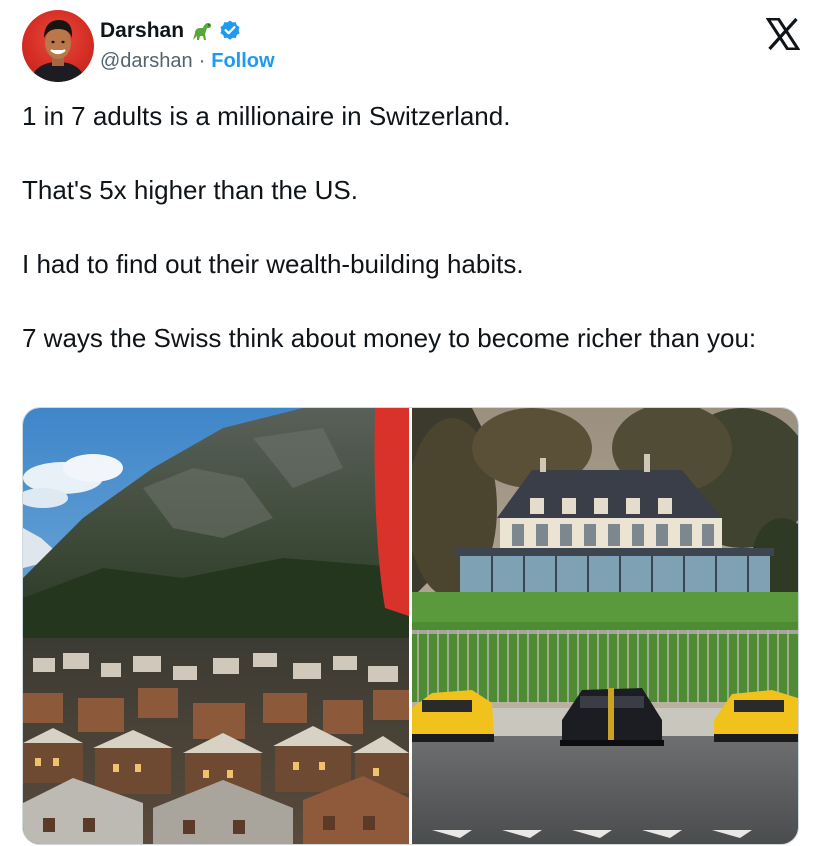 The image size is (824, 846). Describe the element at coordinates (142, 31) in the screenshot. I see `display-name: Darshan` at that location.